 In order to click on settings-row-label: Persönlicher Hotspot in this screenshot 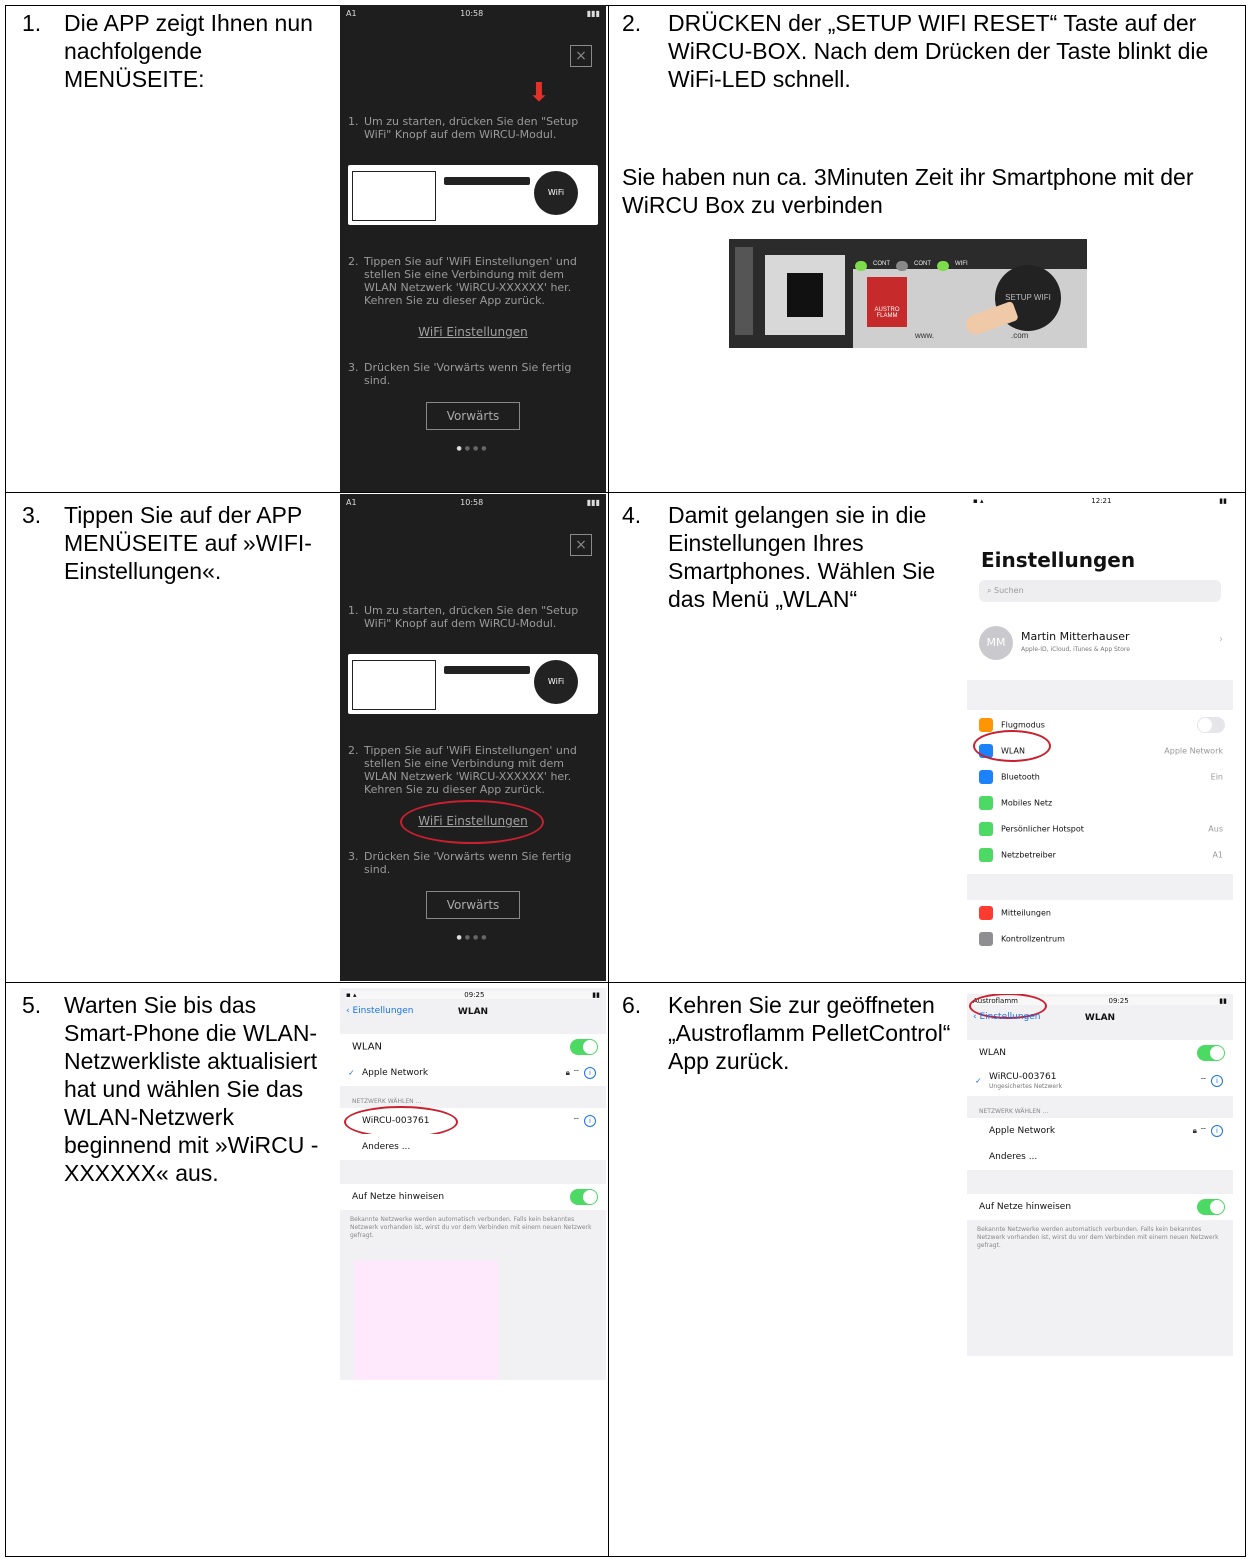, I will do `click(1042, 829)`.